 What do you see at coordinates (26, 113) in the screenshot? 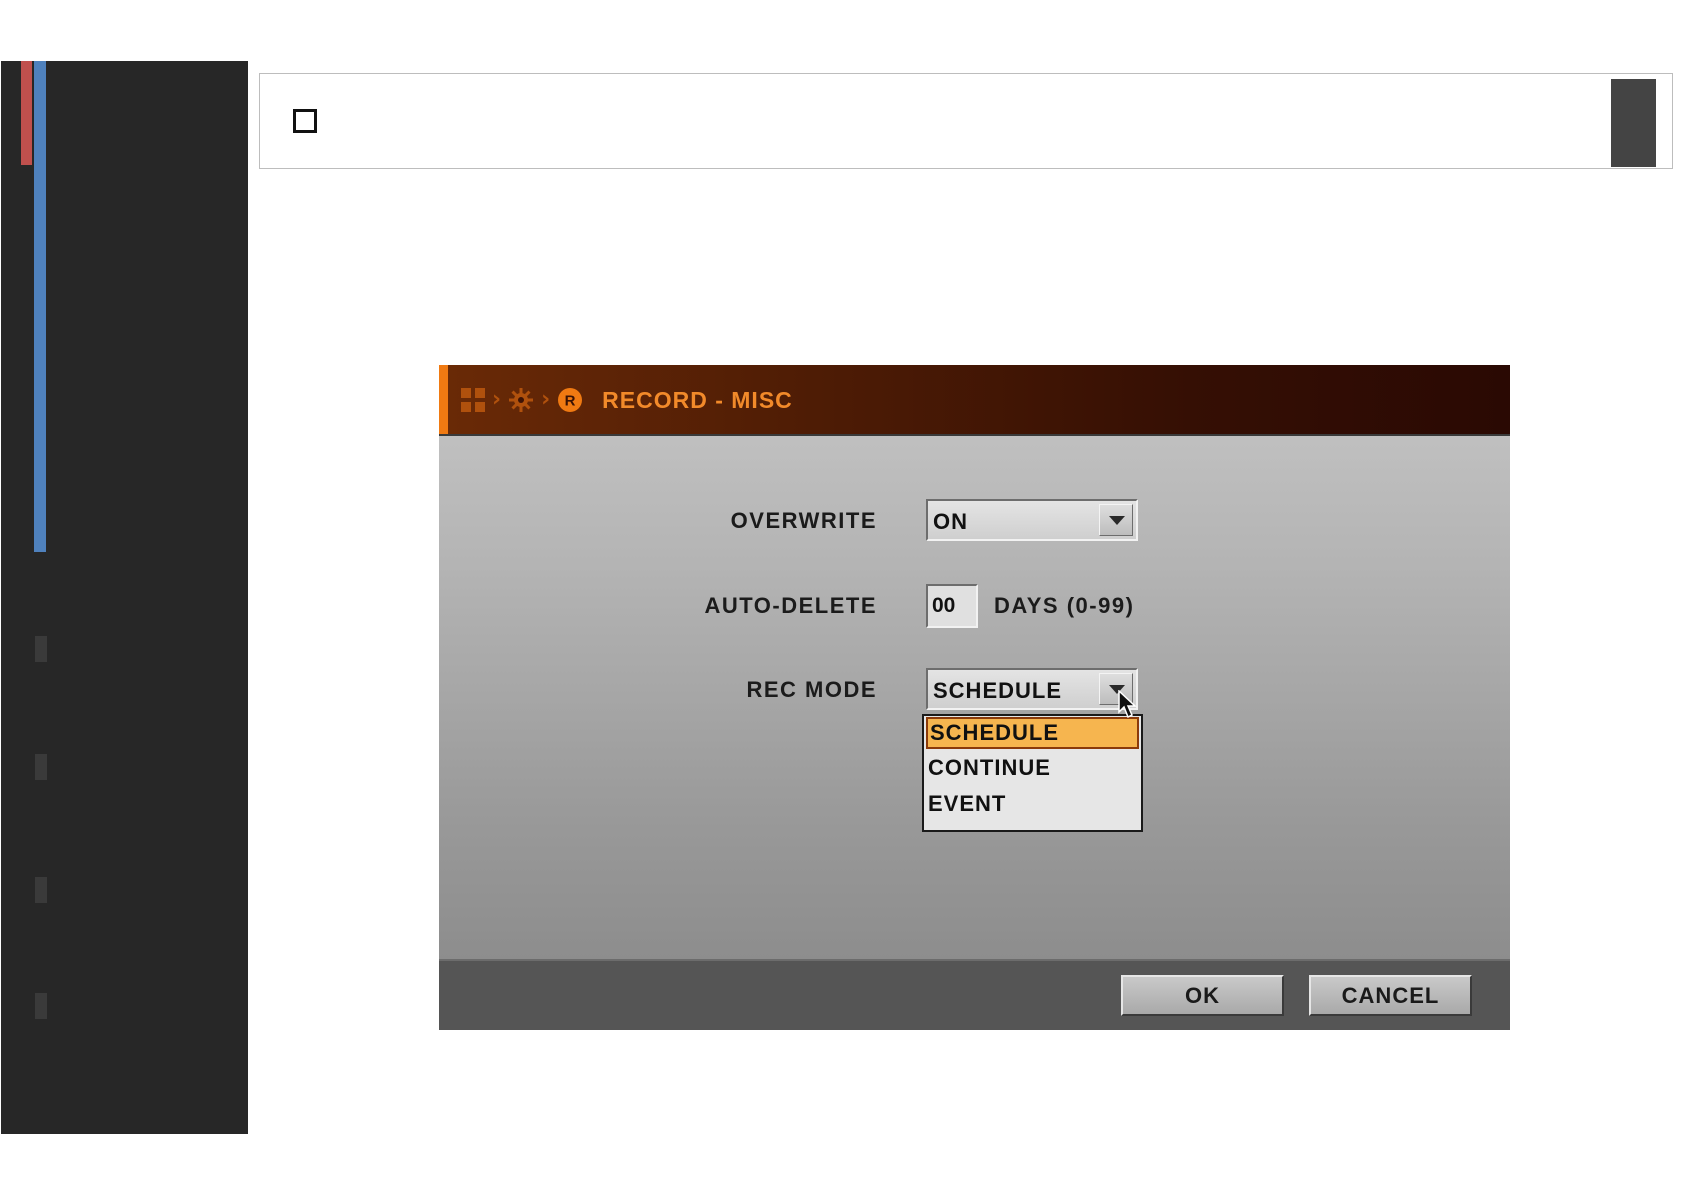
I see `sidebar-marker-red` at bounding box center [26, 113].